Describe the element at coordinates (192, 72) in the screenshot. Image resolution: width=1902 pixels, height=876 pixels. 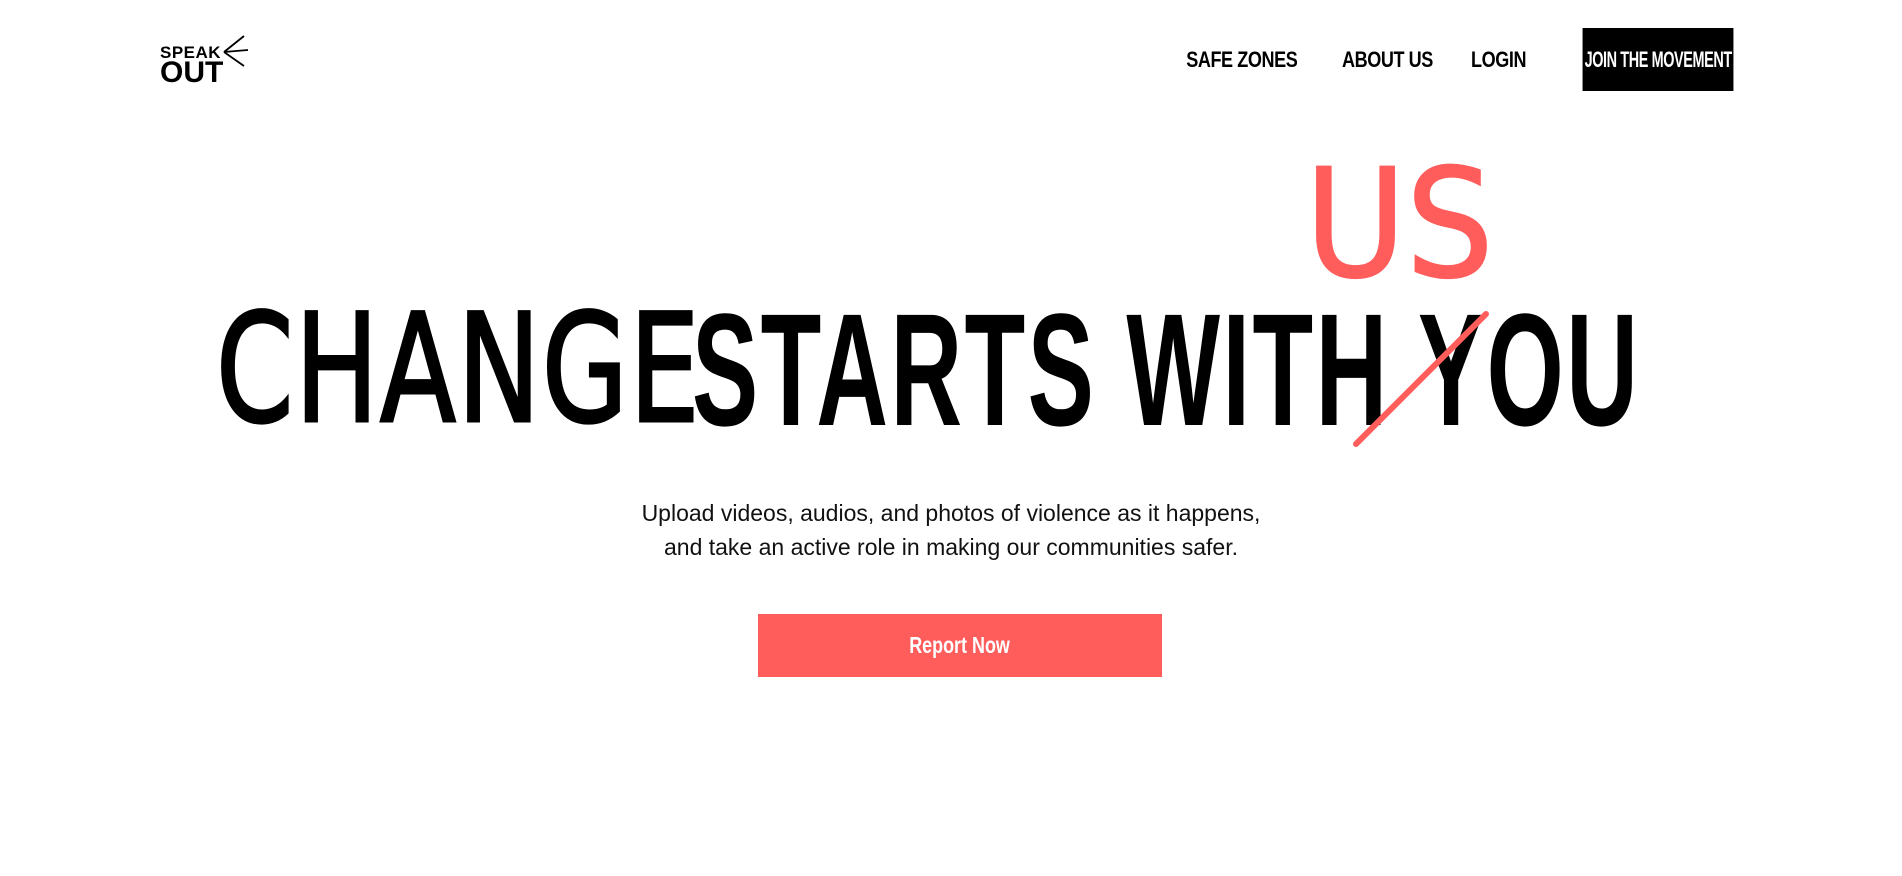
I see `logo-text-out: OUT` at that location.